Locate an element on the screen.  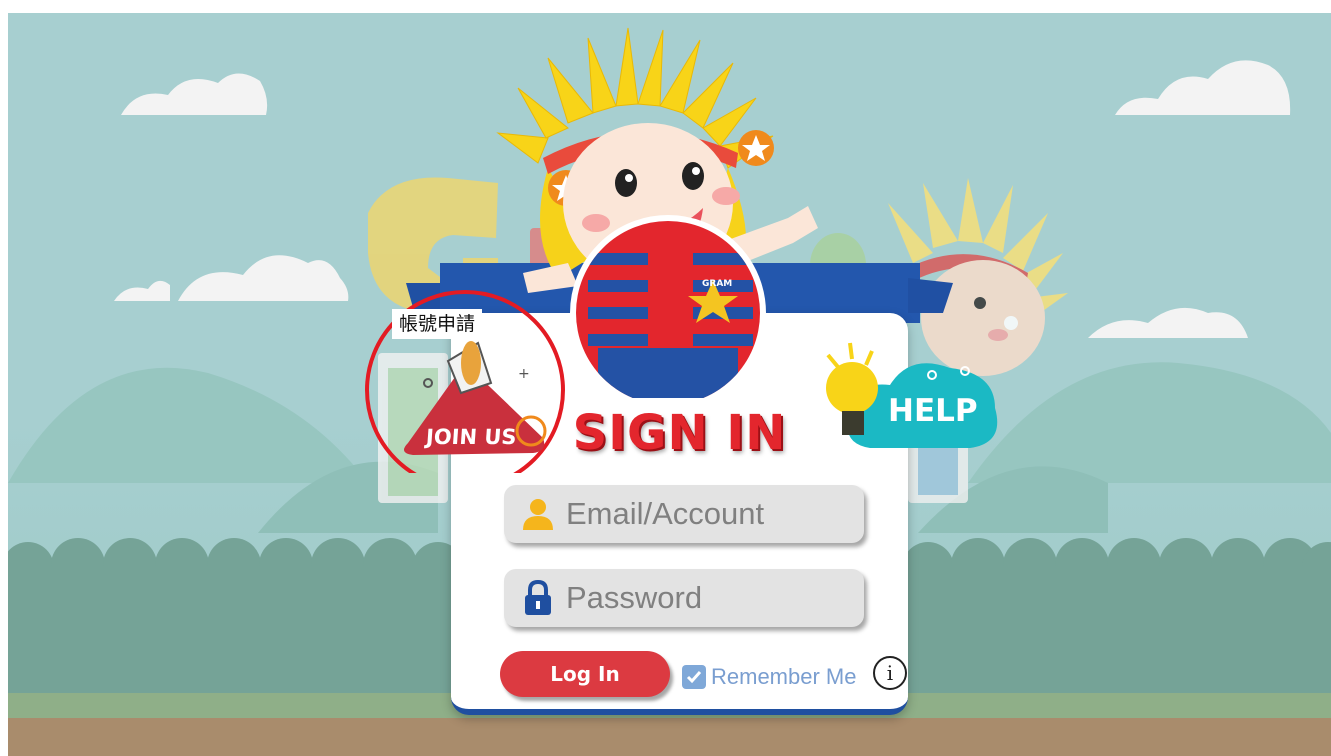
info-icon: i is located at coordinates (890, 673).